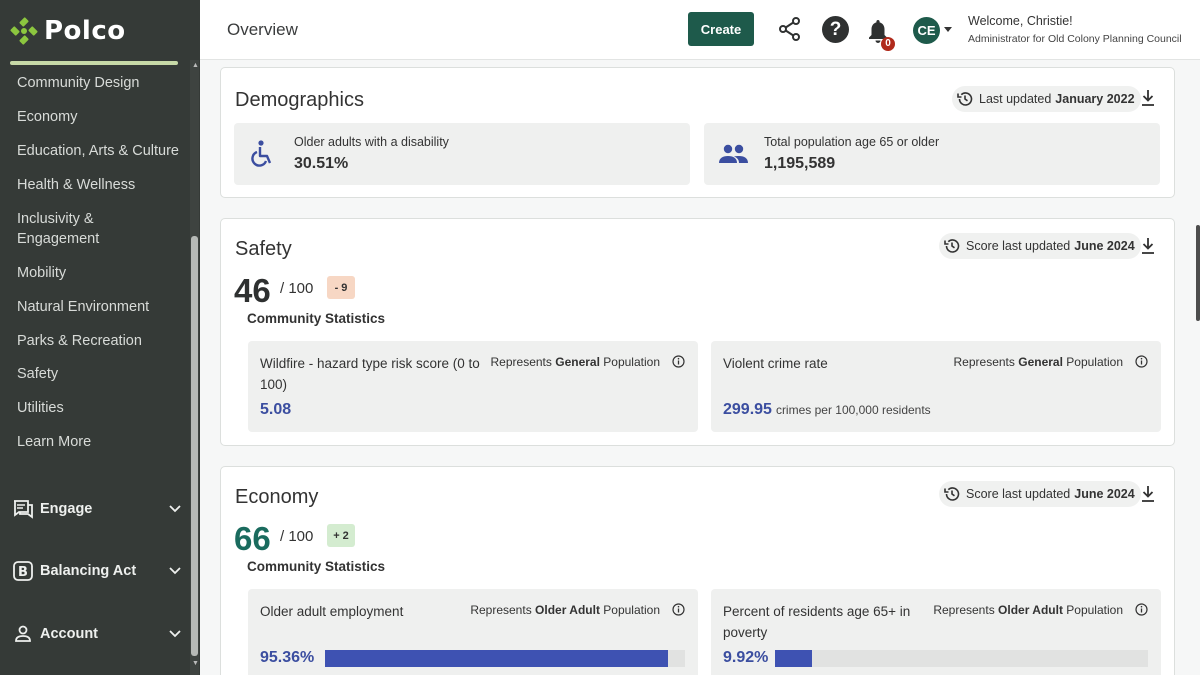 The image size is (1200, 675). Describe the element at coordinates (277, 497) in the screenshot. I see `economy-title: Economy` at that location.